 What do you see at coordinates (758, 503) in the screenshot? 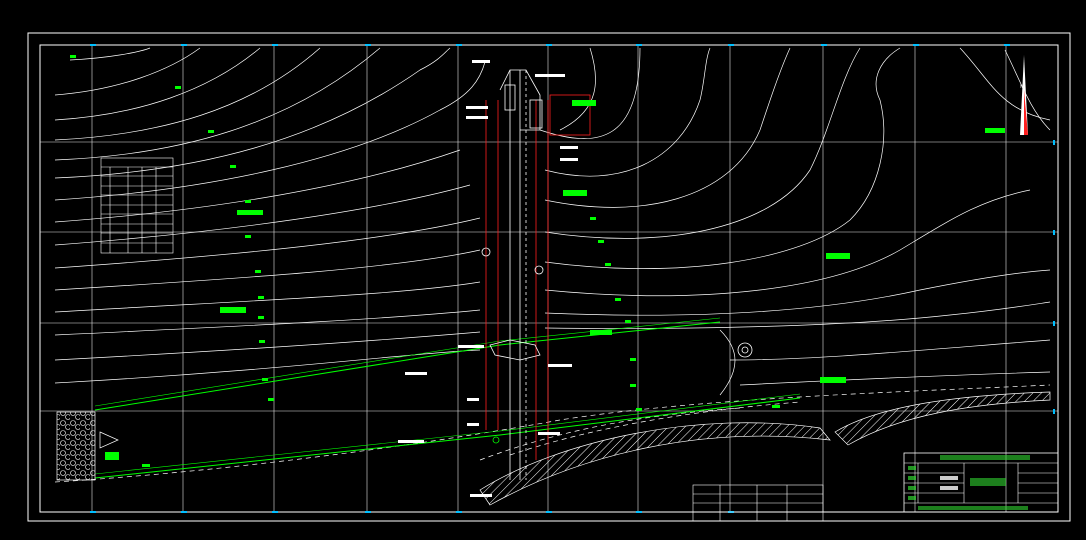
I see `symbol-legend` at bounding box center [758, 503].